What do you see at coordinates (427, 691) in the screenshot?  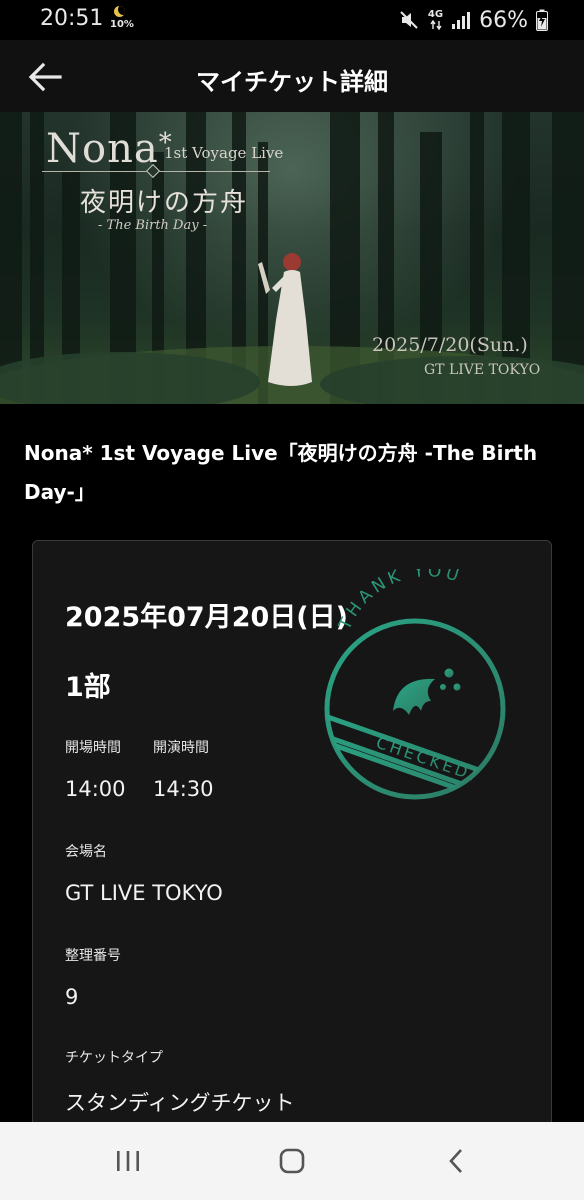 I see `stamp-logo-icon` at bounding box center [427, 691].